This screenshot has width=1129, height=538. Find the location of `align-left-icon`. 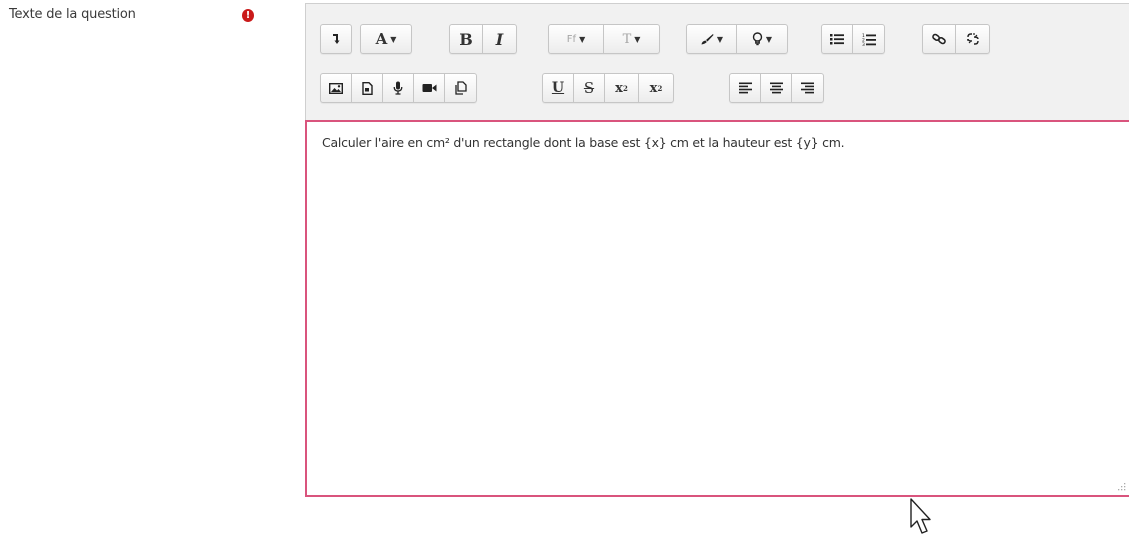

align-left-icon is located at coordinates (745, 88).